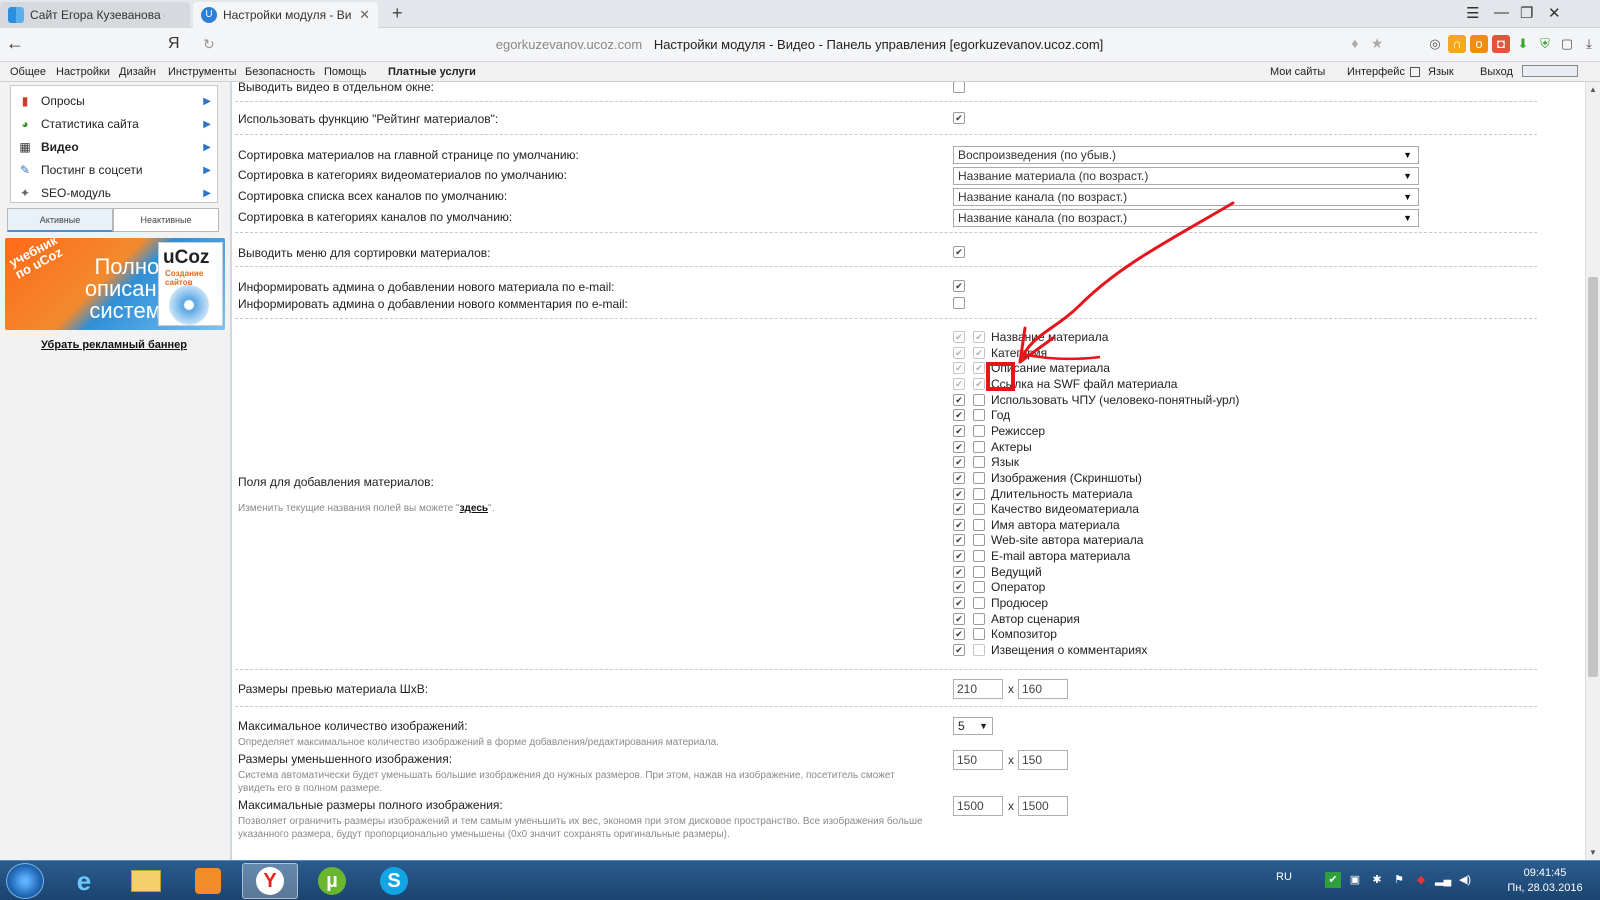 This screenshot has height=900, width=1600. I want to click on extension-download-icon: ⬇, so click(1523, 44).